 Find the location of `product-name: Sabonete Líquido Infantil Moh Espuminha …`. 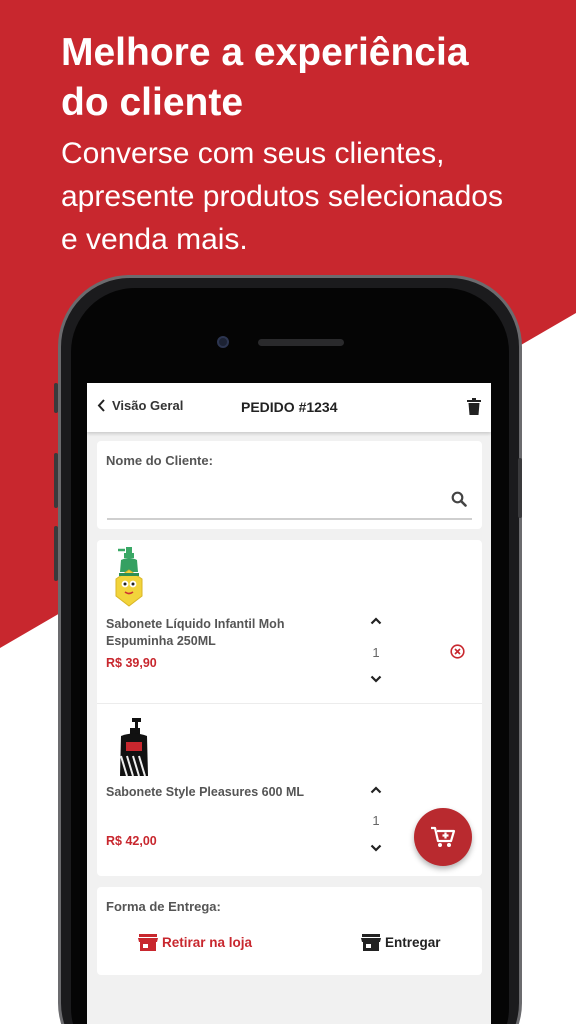

product-name: Sabonete Líquido Infantil Moh Espuminha … is located at coordinates (226, 633).